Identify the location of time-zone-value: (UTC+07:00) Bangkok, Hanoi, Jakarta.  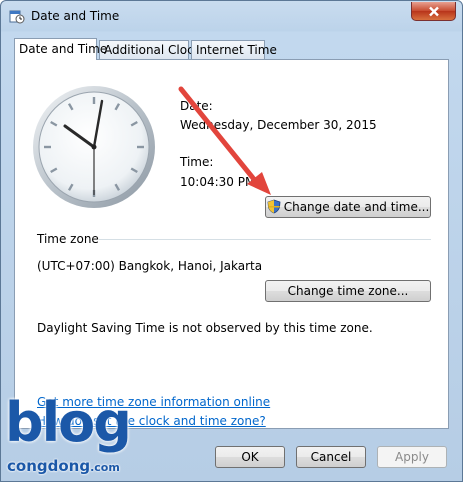
(150, 266).